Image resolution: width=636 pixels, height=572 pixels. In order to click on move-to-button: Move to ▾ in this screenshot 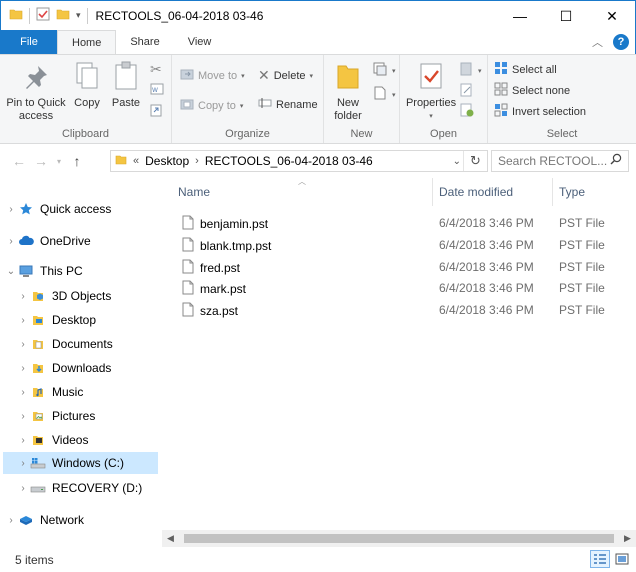, I will do `click(212, 75)`.